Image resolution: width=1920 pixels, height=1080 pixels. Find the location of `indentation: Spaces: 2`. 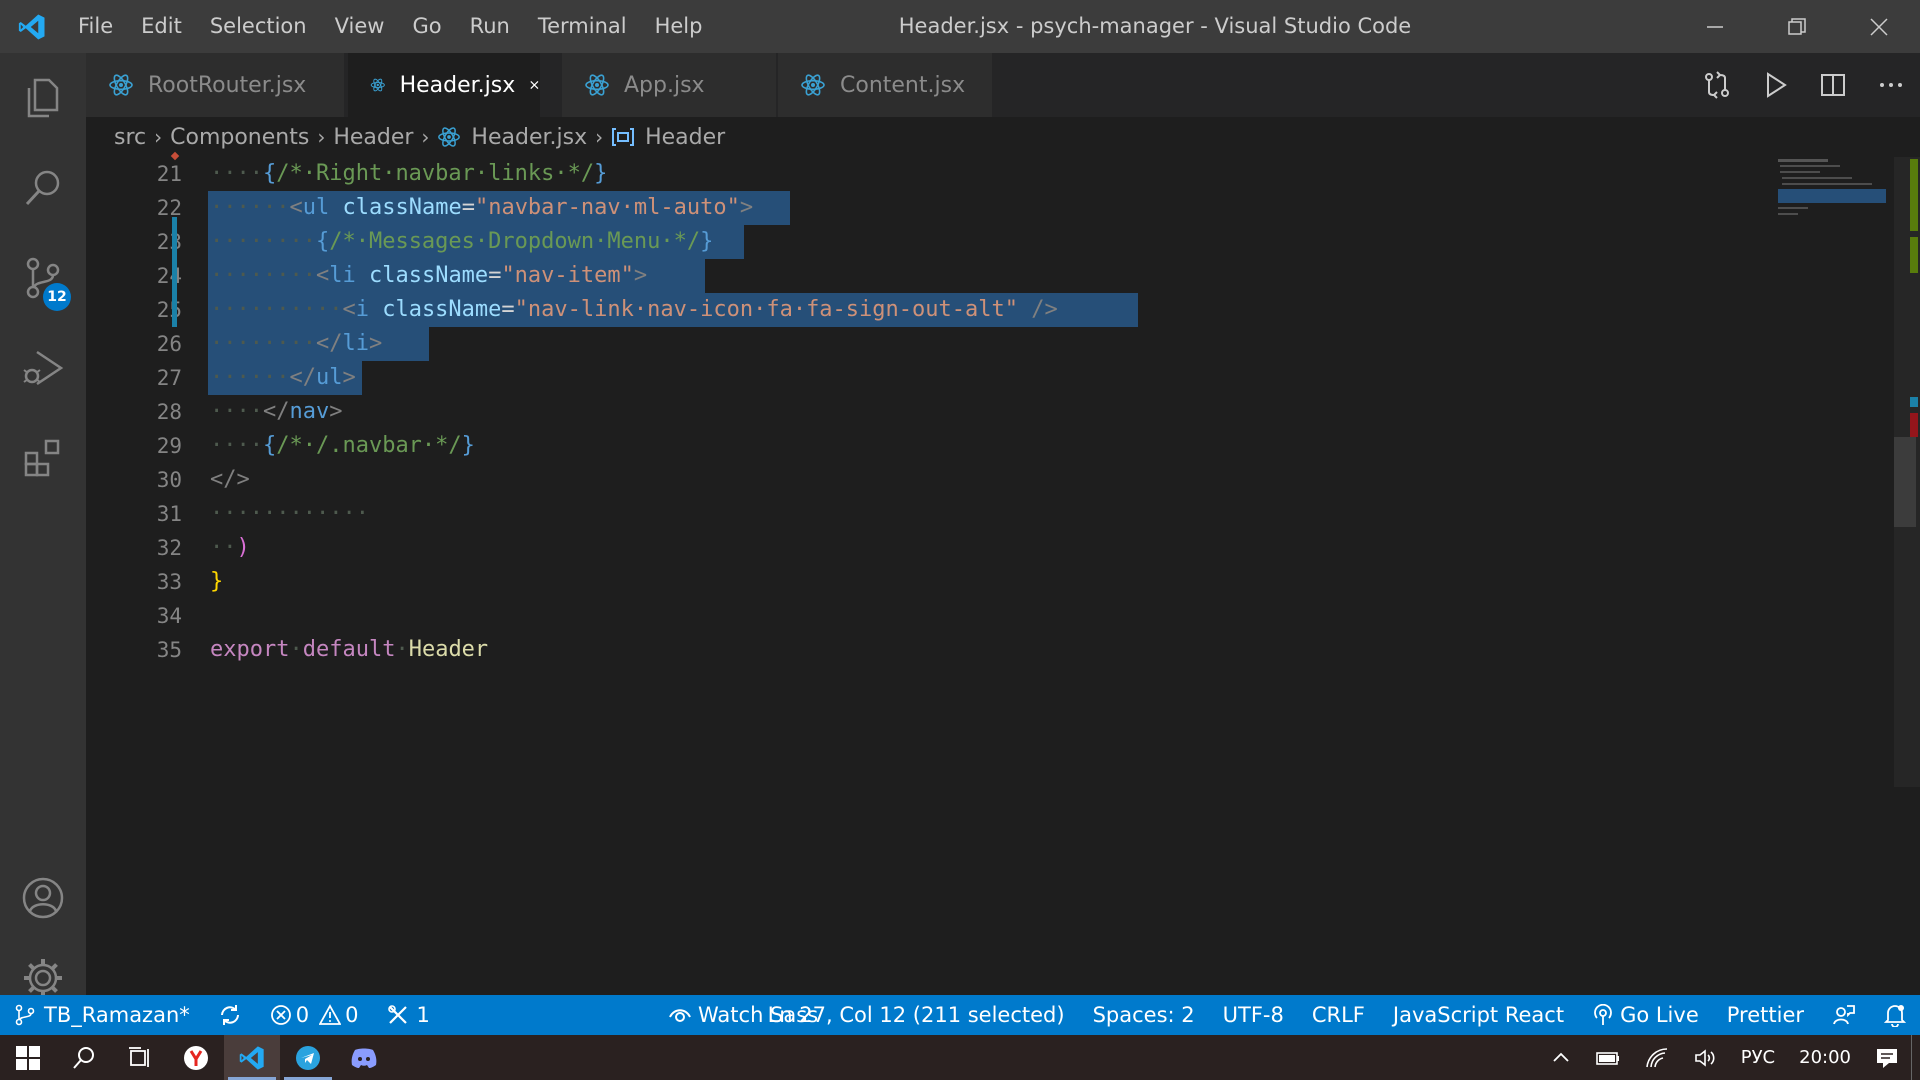

indentation: Spaces: 2 is located at coordinates (1144, 1015).